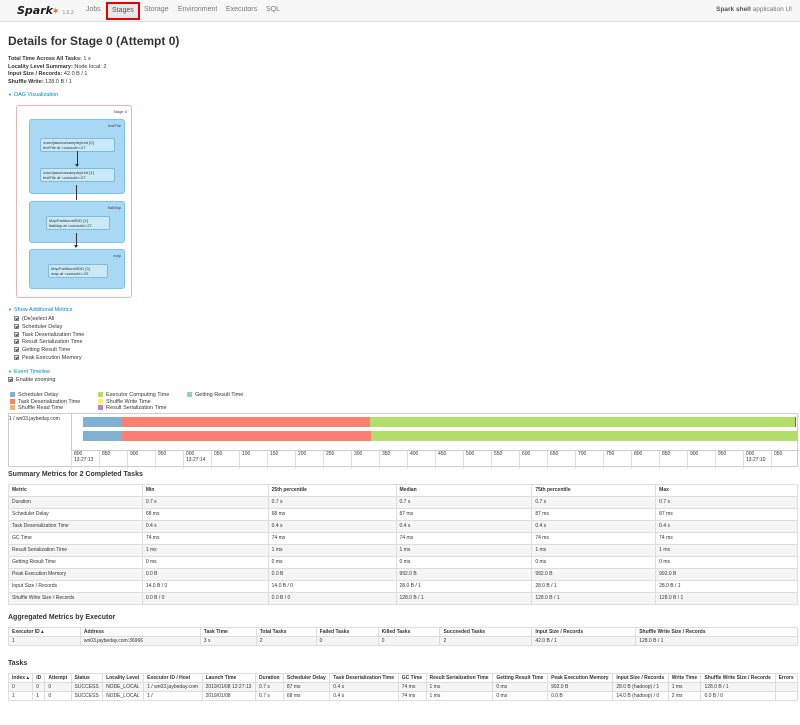  I want to click on metric-checkbox-row: Result Serialization Time, so click(49, 343).